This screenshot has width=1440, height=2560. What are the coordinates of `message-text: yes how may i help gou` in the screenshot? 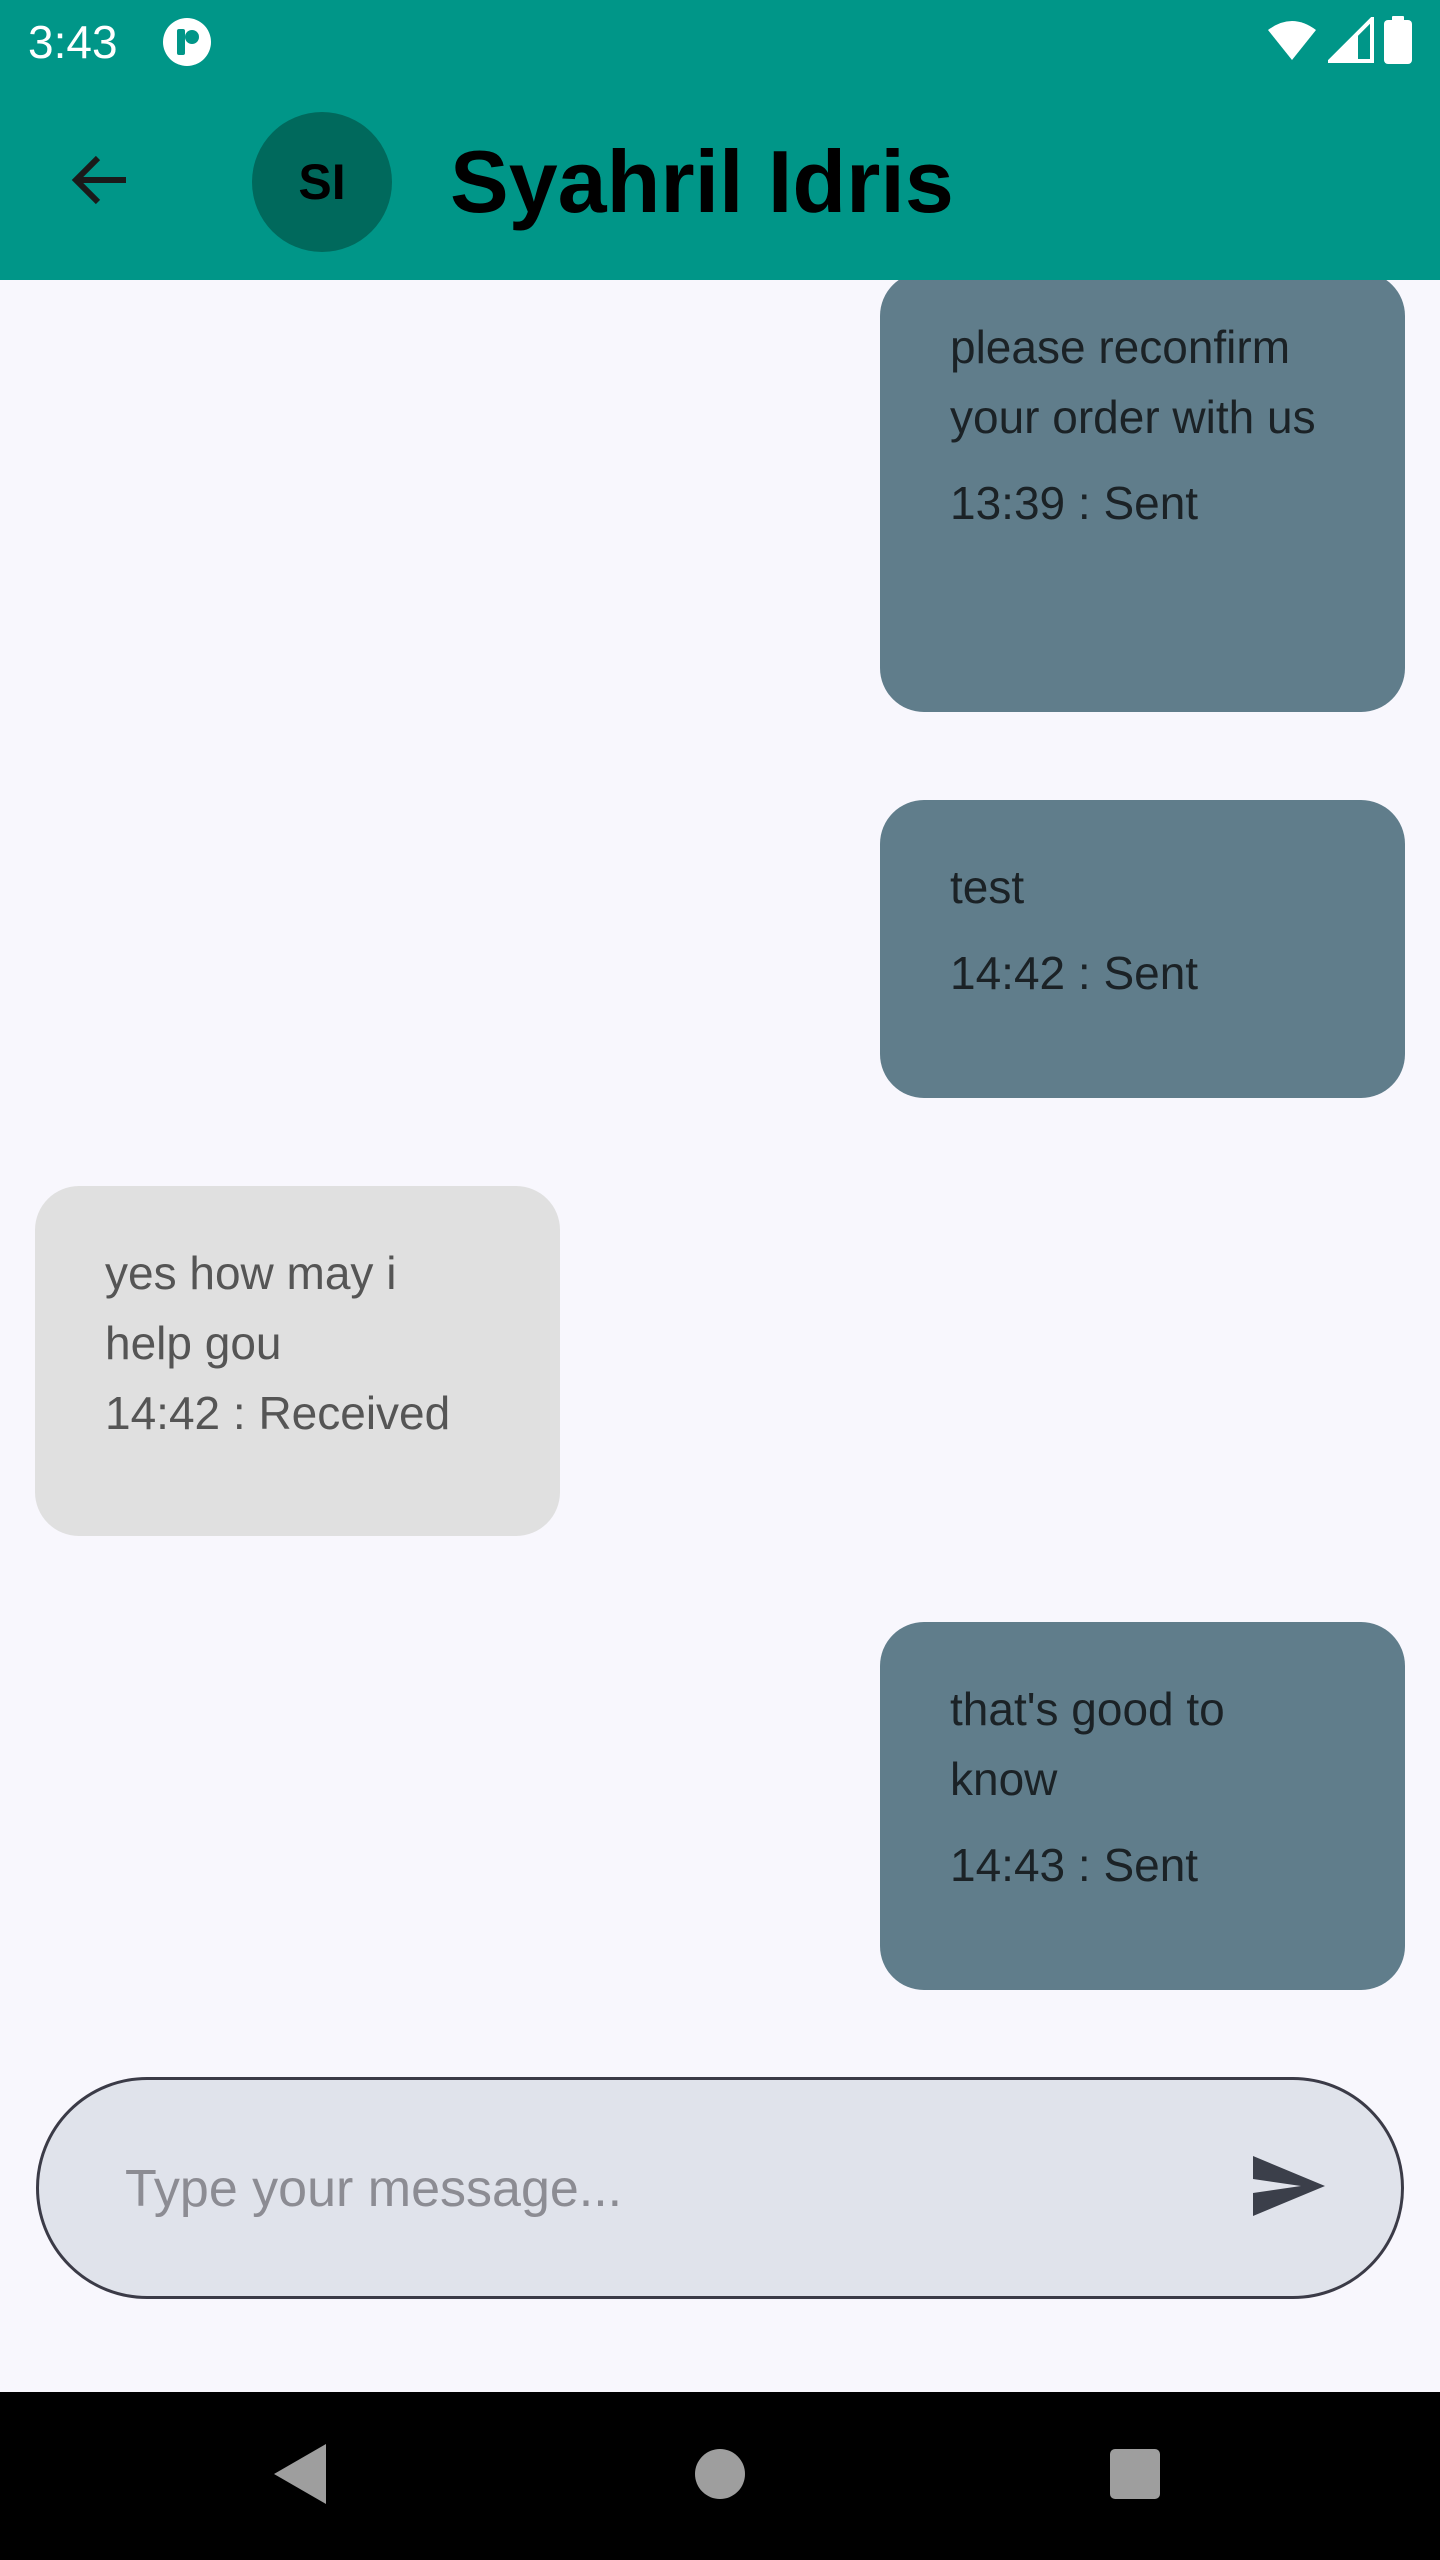 It's located at (251, 1308).